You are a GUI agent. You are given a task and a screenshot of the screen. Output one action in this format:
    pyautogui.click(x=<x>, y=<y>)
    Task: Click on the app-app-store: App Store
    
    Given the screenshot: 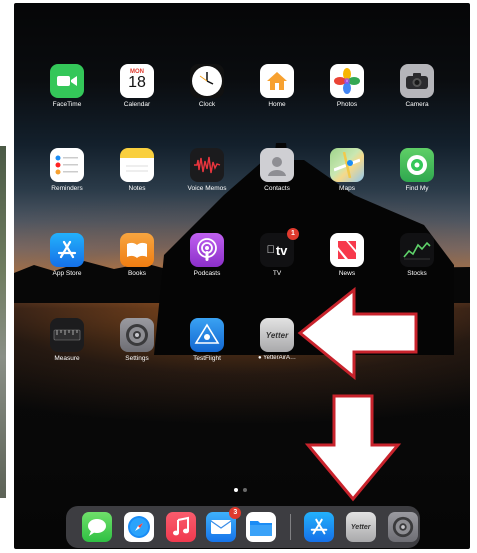 What is the action you would take?
    pyautogui.click(x=67, y=255)
    